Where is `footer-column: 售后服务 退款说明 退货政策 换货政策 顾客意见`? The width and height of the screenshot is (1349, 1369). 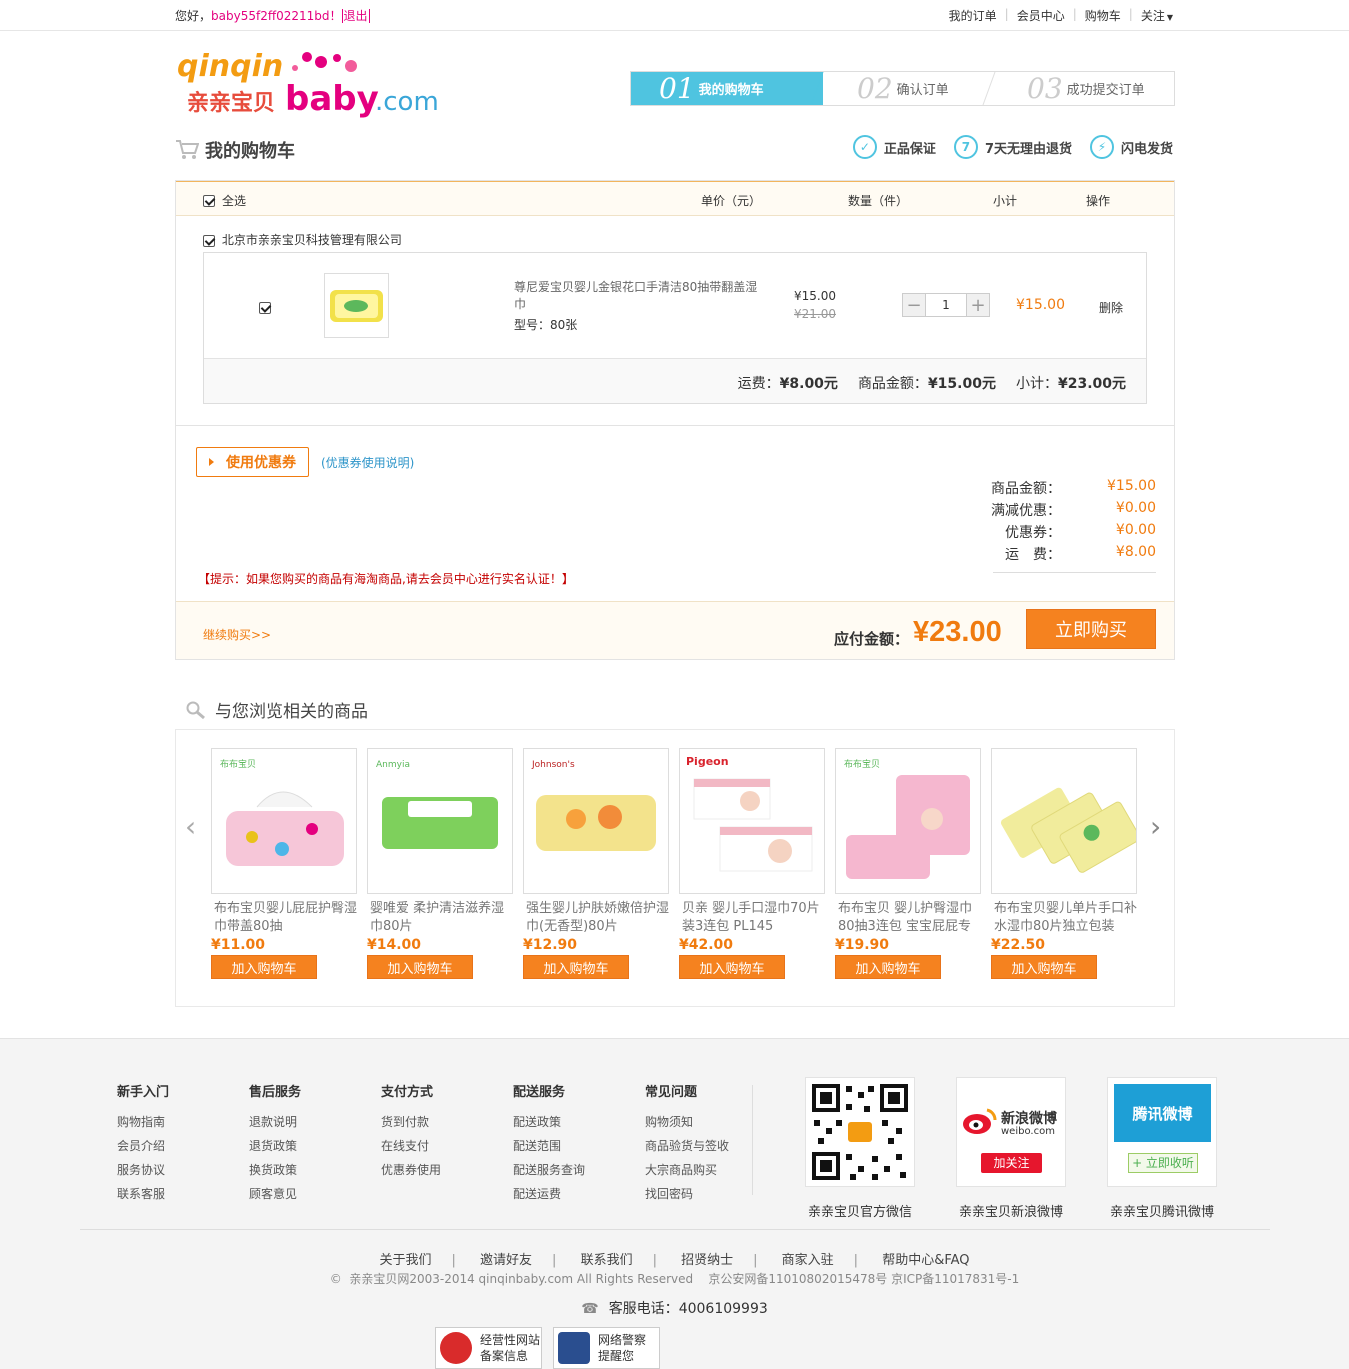 footer-column: 售后服务 退款说明 退货政策 换货政策 顾客意见 is located at coordinates (275, 1143).